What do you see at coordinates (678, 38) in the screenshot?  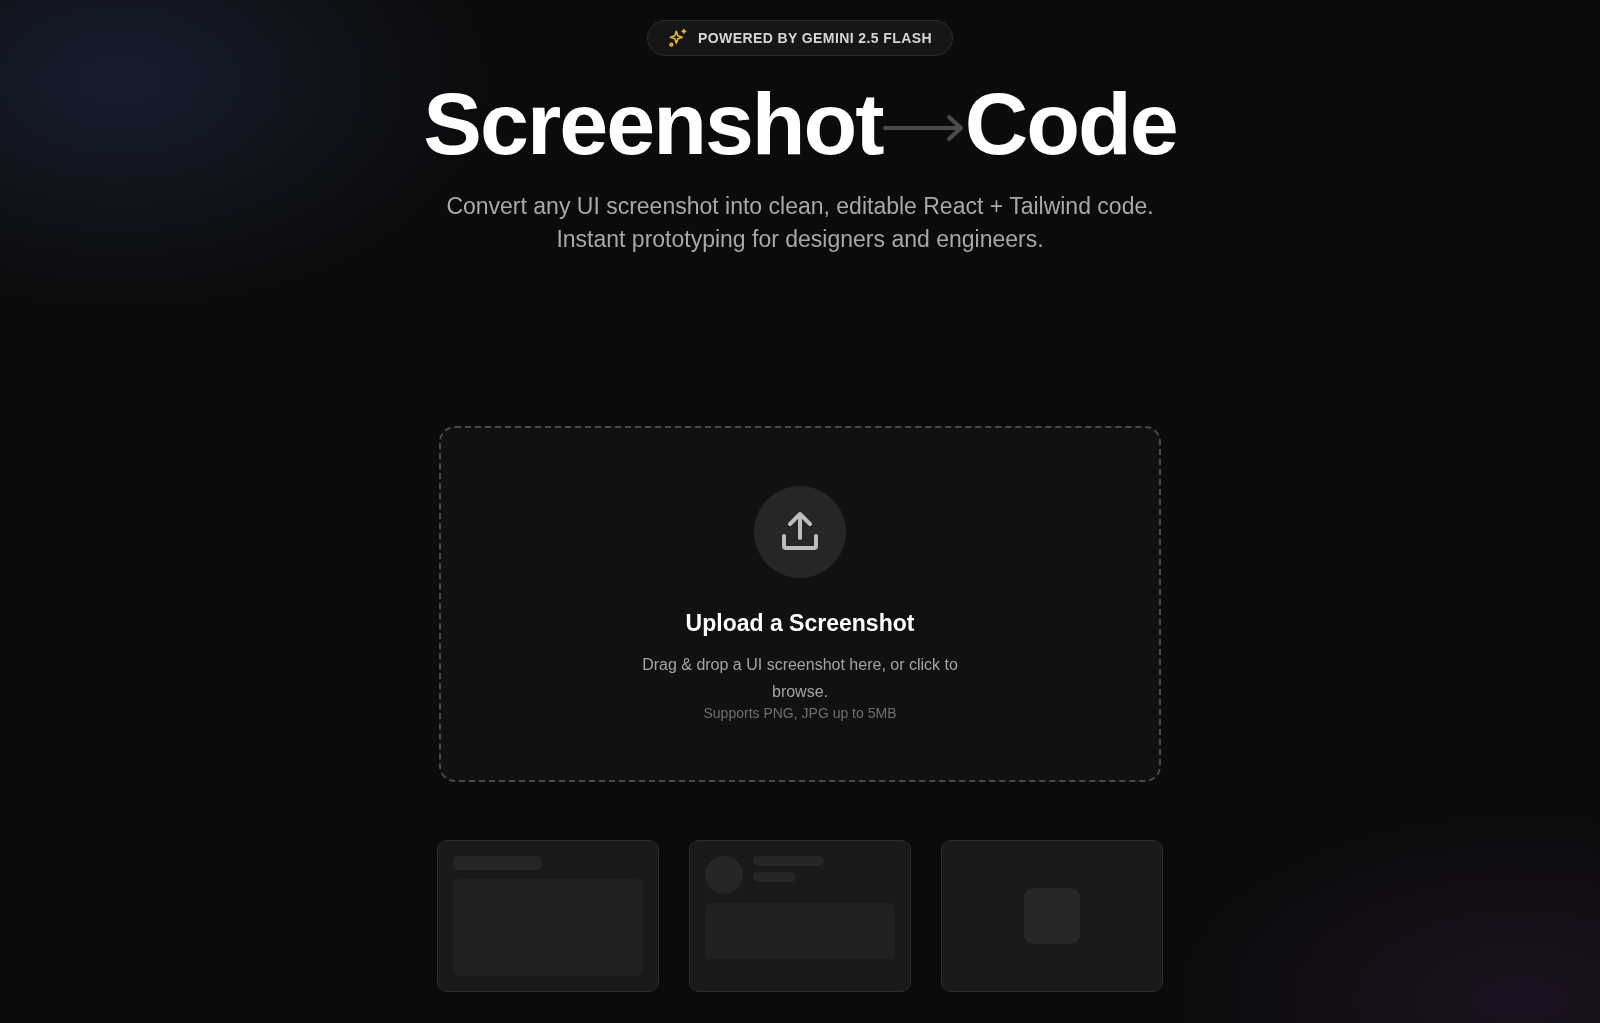 I see `sparkles-icon` at bounding box center [678, 38].